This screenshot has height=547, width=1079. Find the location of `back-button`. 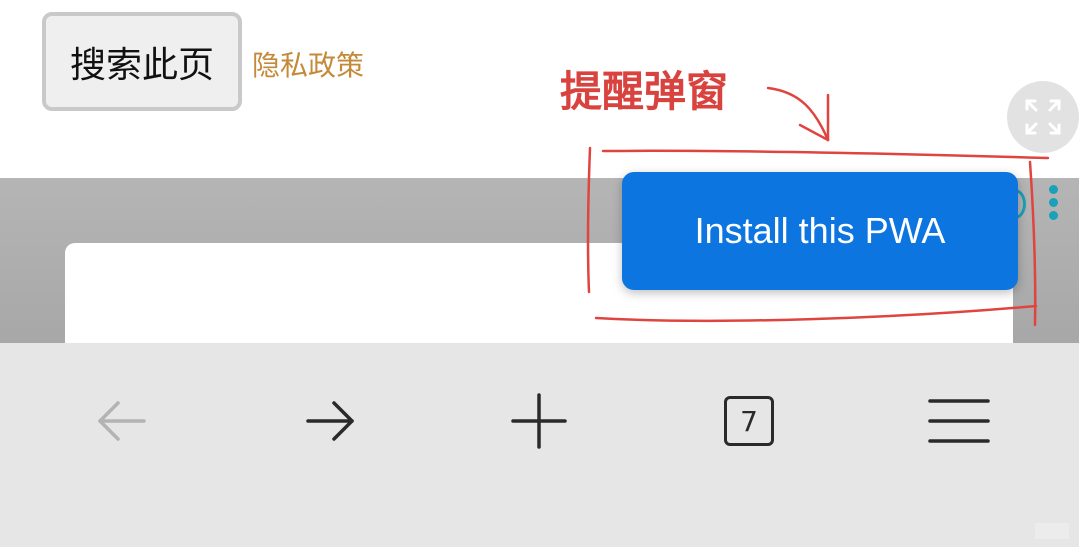

back-button is located at coordinates (122, 421).